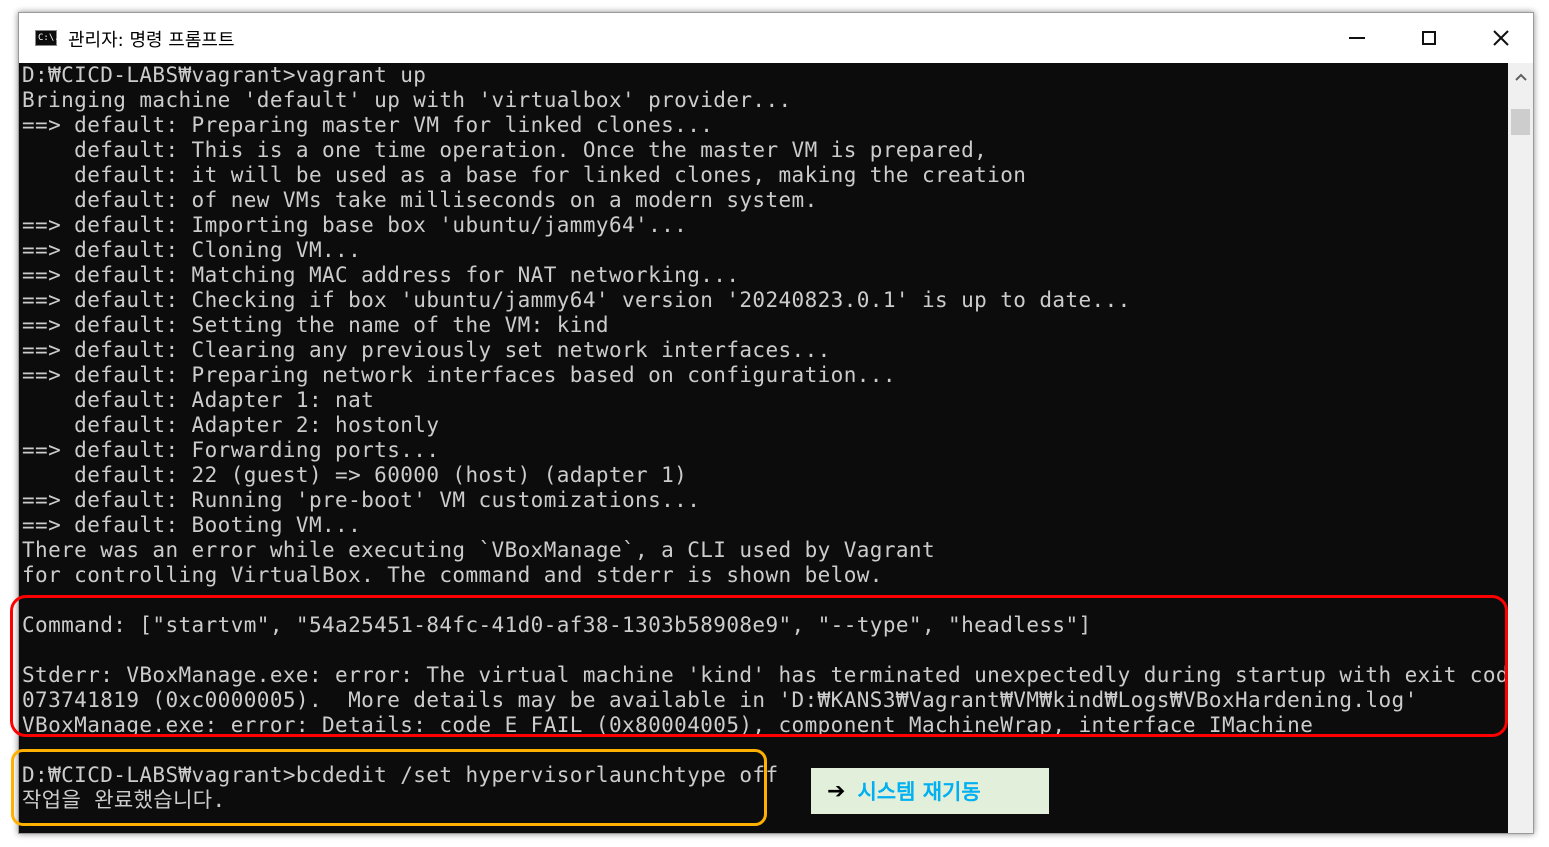 The width and height of the screenshot is (1549, 847). I want to click on maximize-button, so click(1429, 38).